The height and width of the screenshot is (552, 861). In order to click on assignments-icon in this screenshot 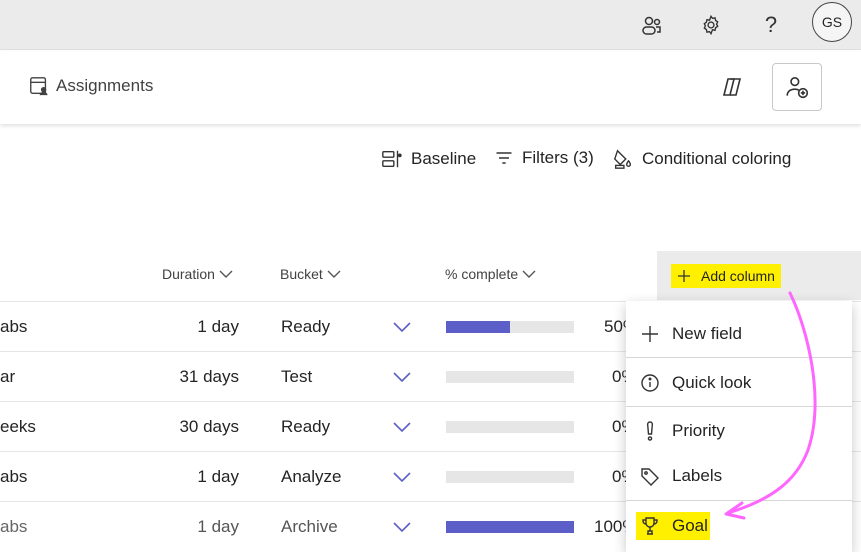, I will do `click(39, 86)`.